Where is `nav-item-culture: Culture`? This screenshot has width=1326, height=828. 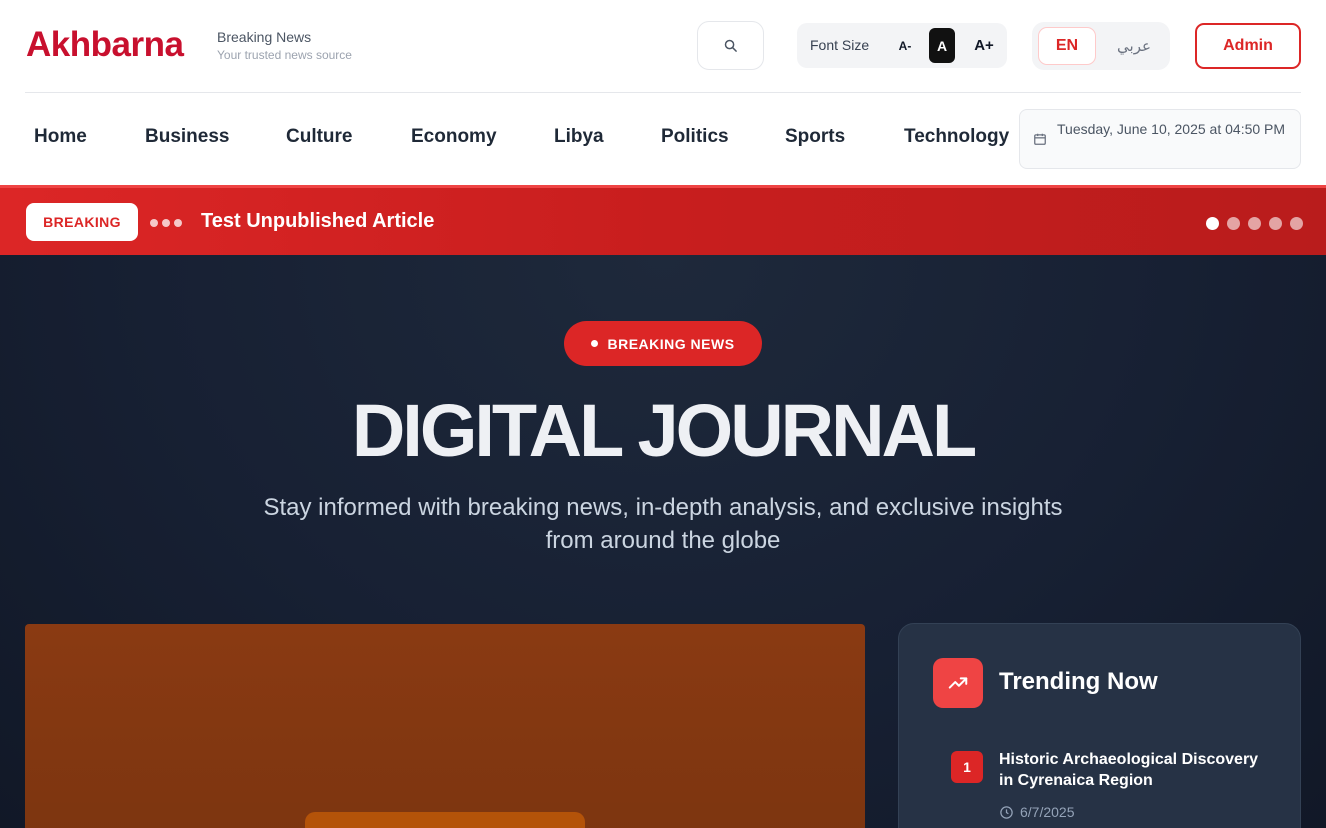
nav-item-culture: Culture is located at coordinates (319, 137).